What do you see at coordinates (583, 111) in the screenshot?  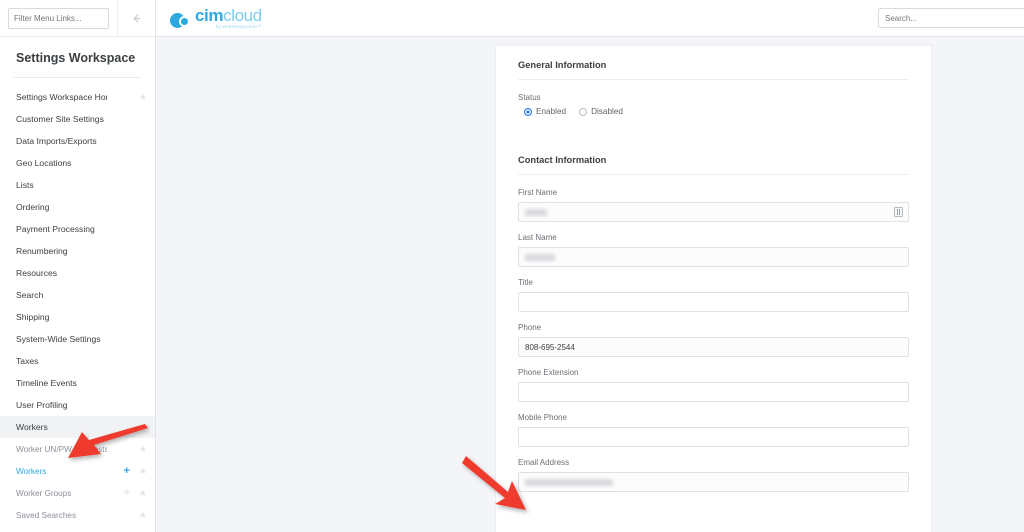 I see `radio-button-icon` at bounding box center [583, 111].